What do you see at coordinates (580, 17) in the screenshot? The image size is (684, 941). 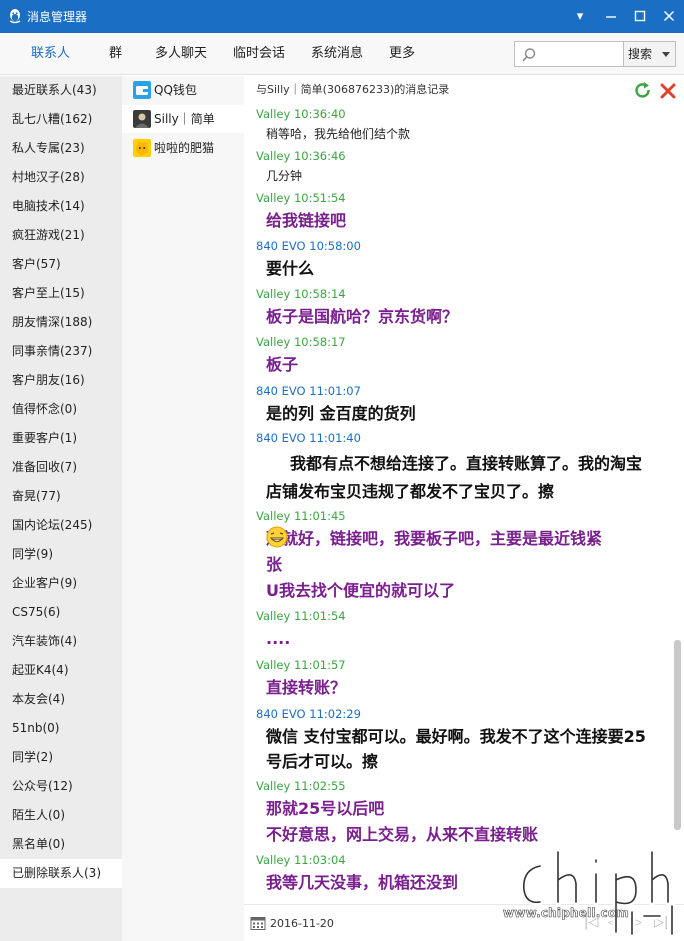 I see `menu-button: ▾` at bounding box center [580, 17].